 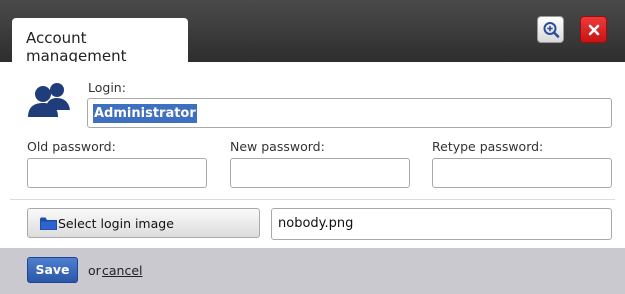 I want to click on old-password-field, so click(x=117, y=173).